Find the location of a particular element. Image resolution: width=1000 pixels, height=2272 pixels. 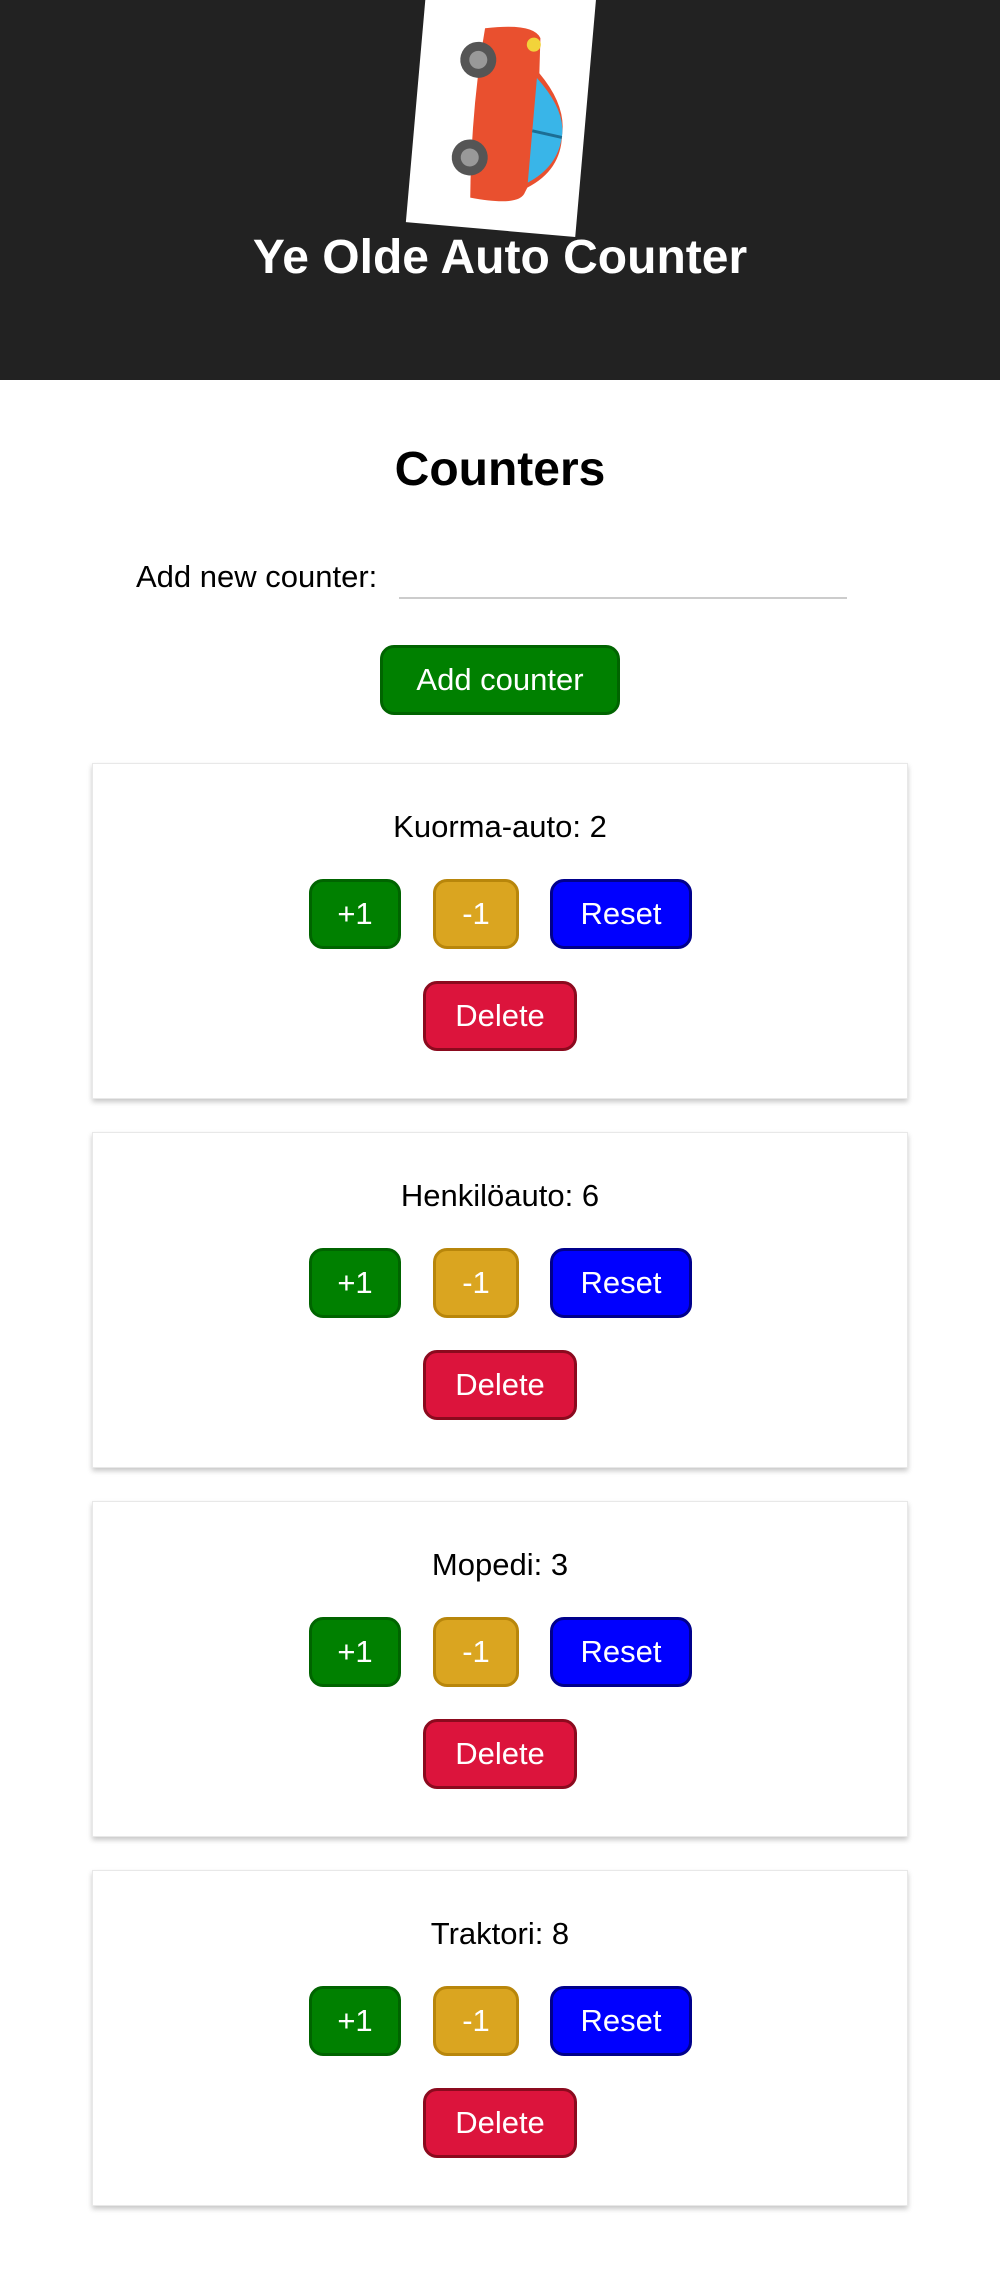

logo is located at coordinates (501, 118).